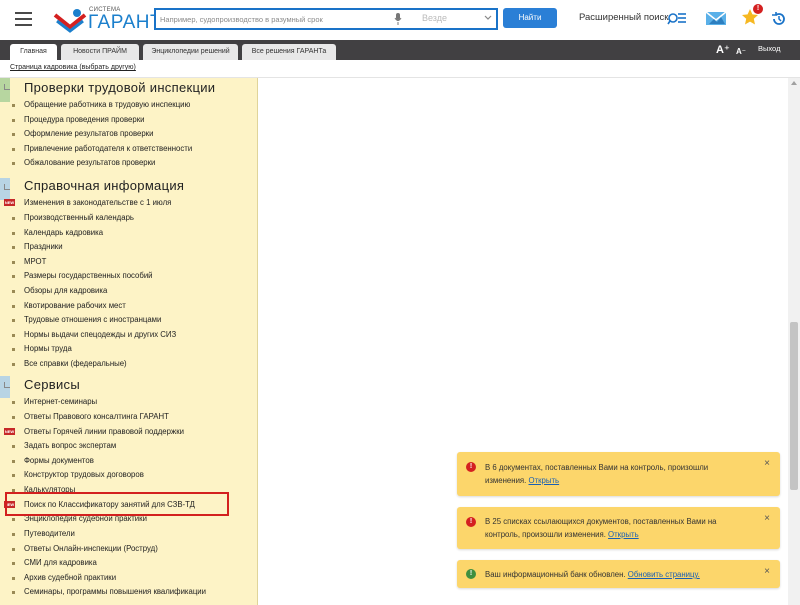 The image size is (800, 605). Describe the element at coordinates (758, 9) in the screenshot. I see `favorites-badge: !` at that location.